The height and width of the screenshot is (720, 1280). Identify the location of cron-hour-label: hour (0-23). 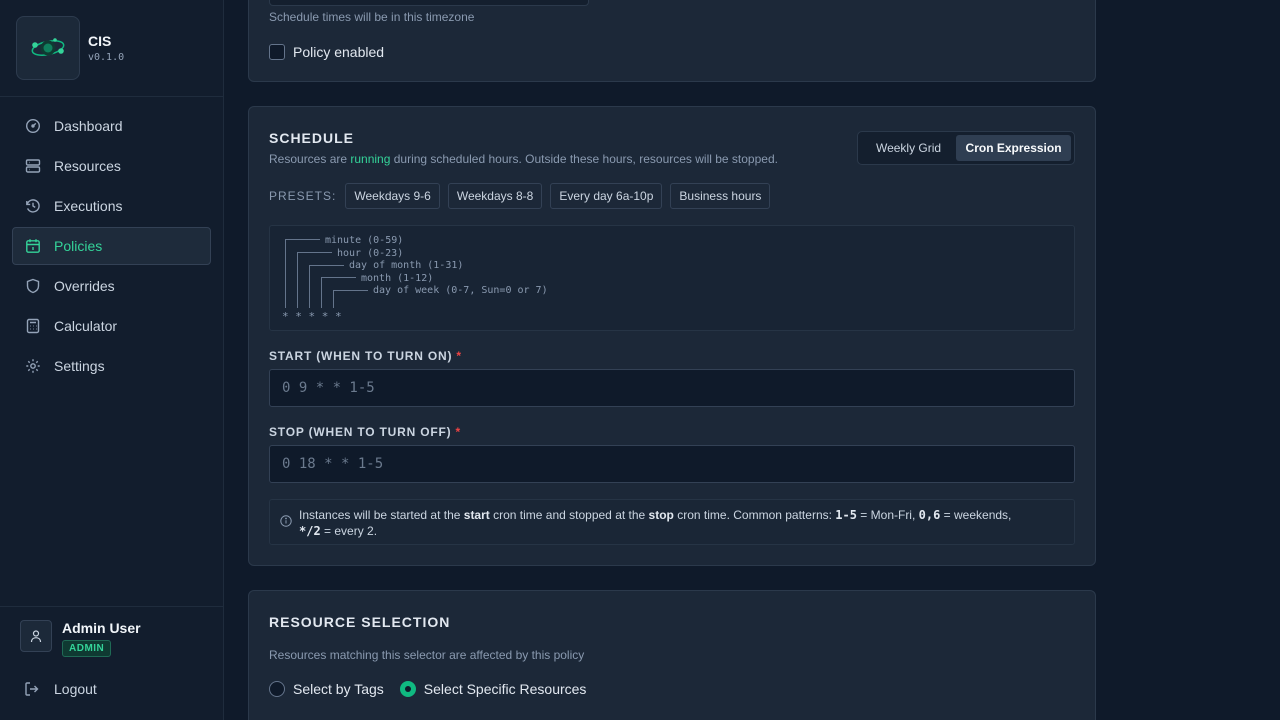
(370, 253).